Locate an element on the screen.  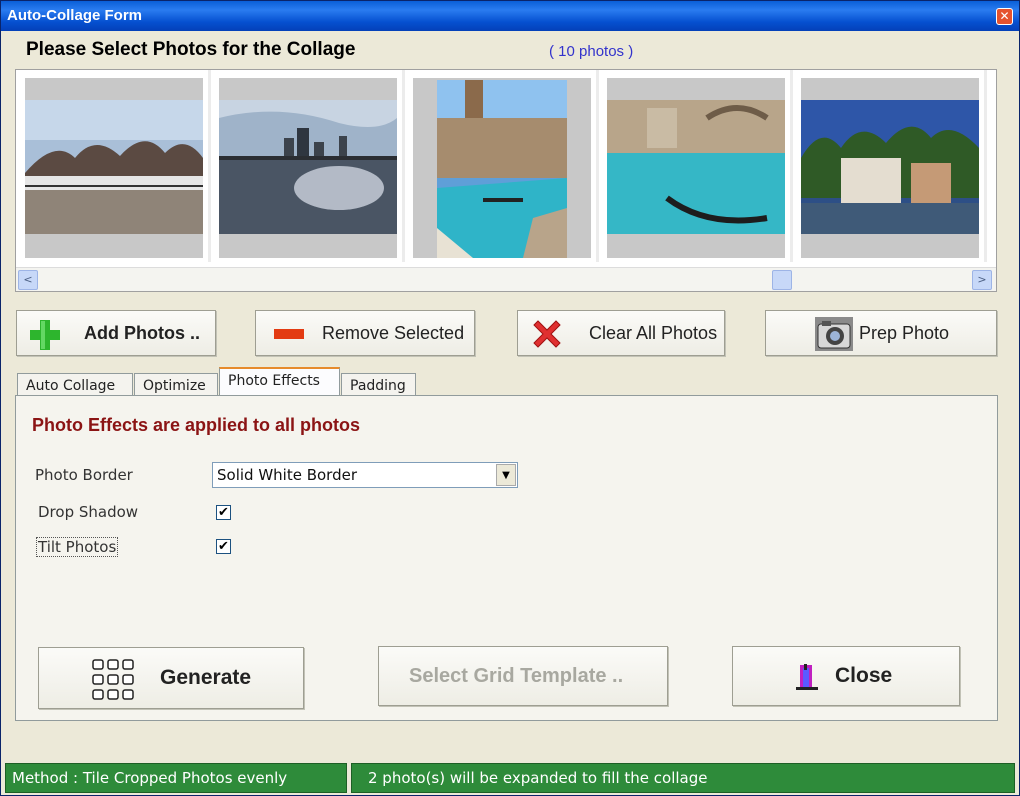
drop-shadow-checkbox: ✔ is located at coordinates (223, 512).